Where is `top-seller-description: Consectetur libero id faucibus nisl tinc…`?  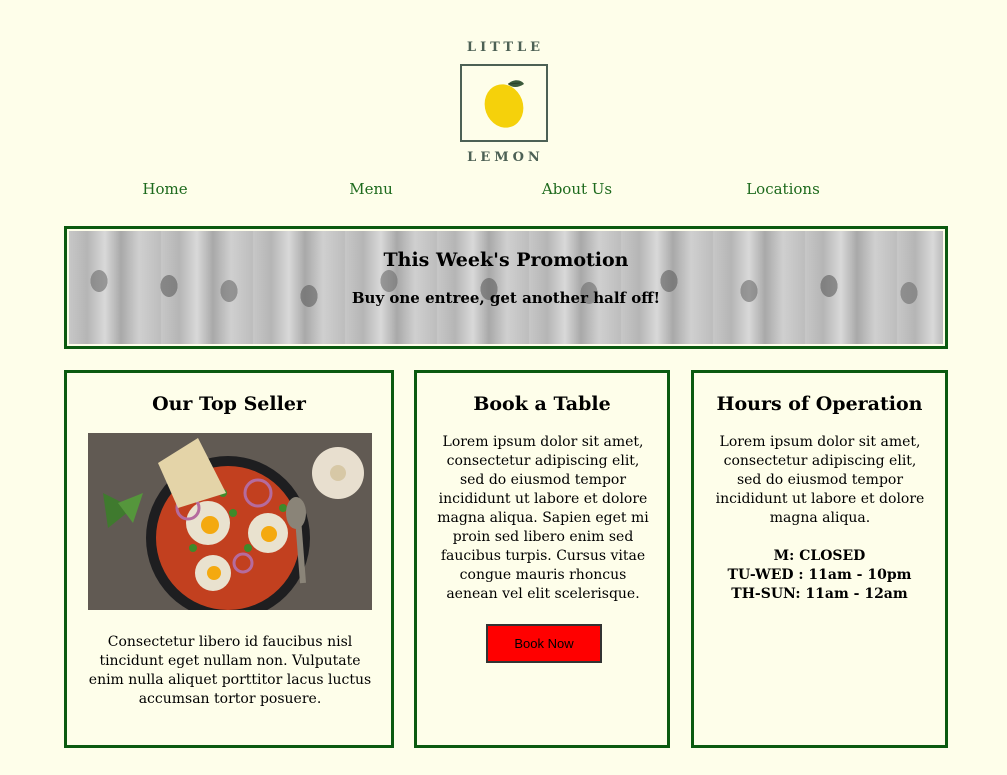 top-seller-description: Consectetur libero id faucibus nisl tinc… is located at coordinates (230, 670).